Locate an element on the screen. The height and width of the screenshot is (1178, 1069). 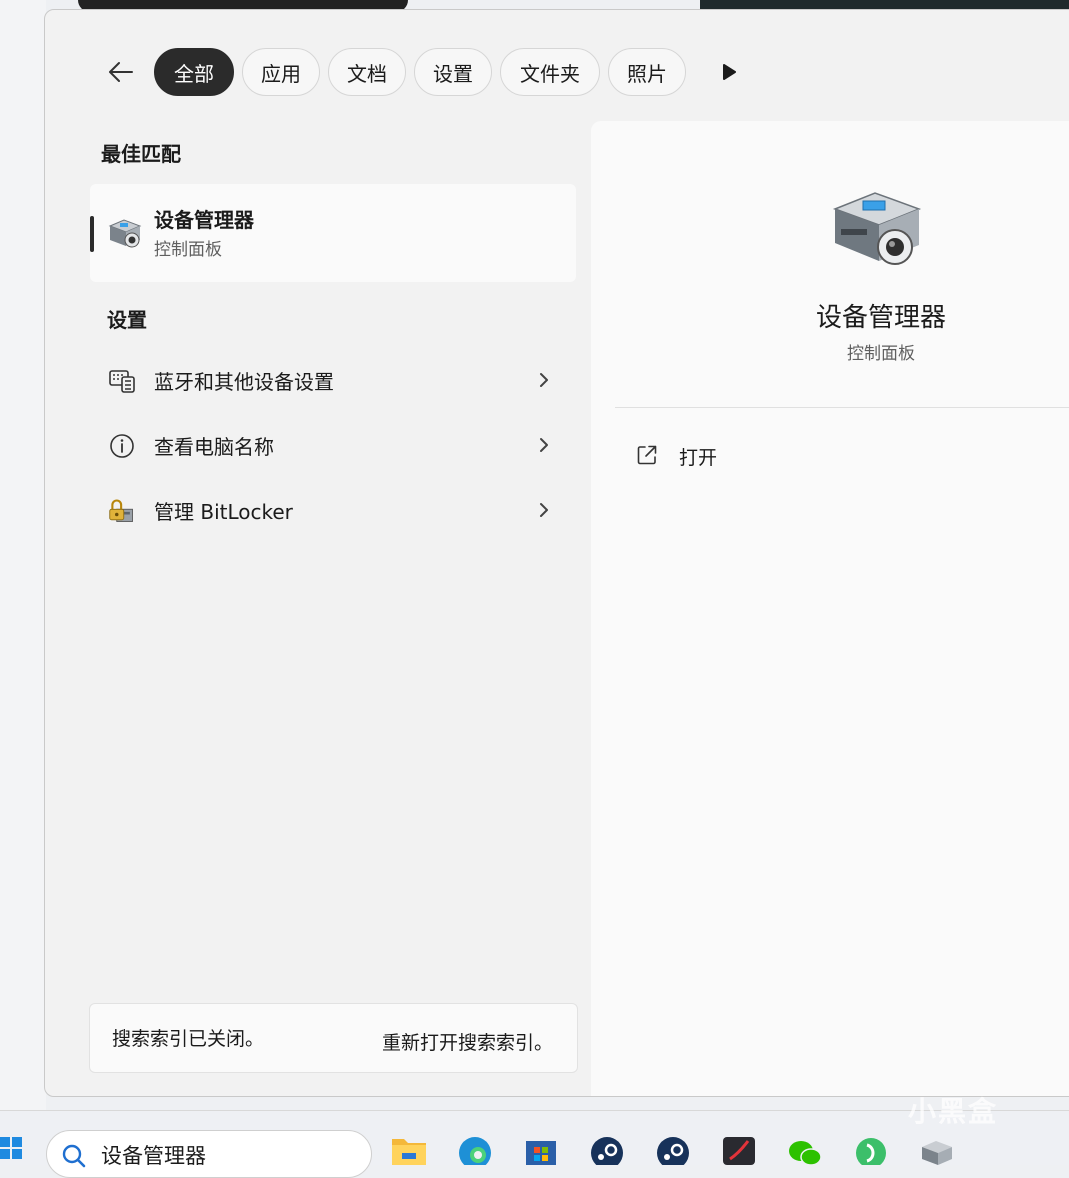
netease-icon is located at coordinates (739, 1149).